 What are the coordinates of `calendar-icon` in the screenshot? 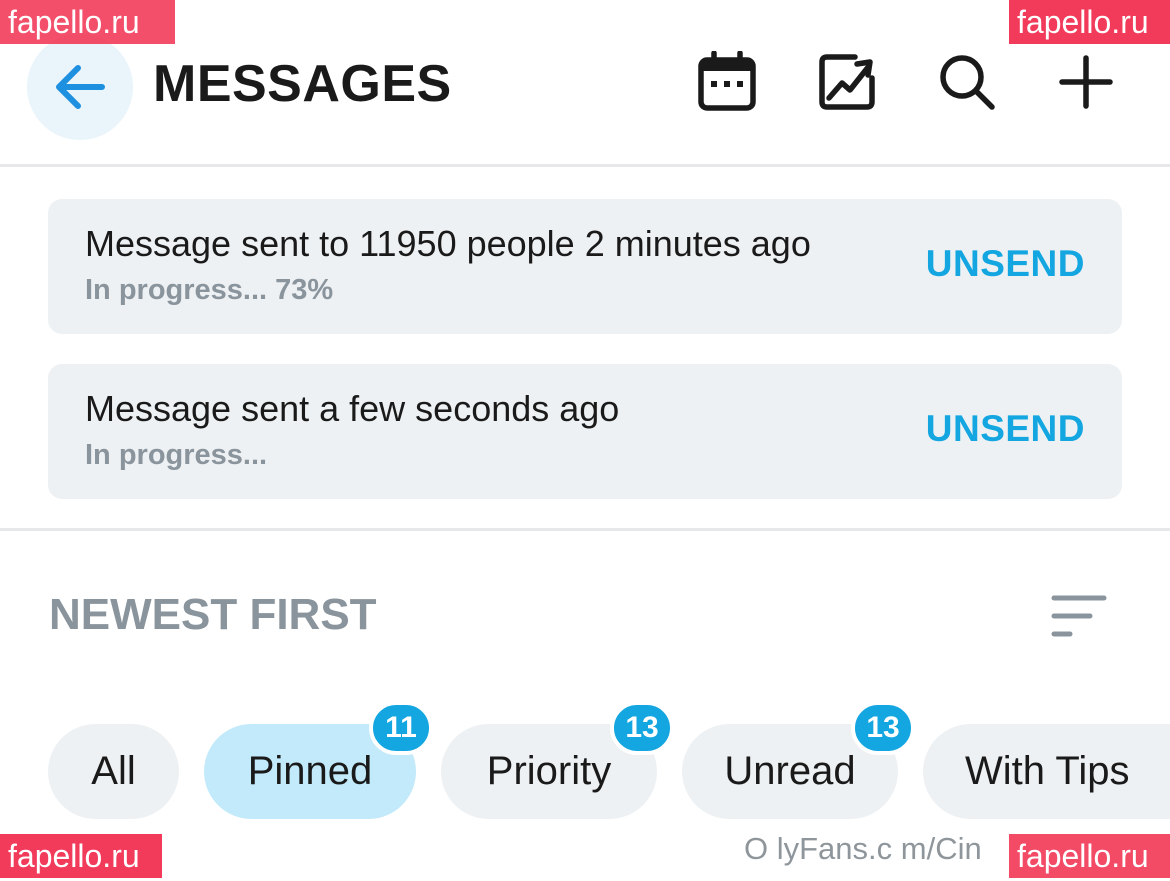 It's located at (727, 81).